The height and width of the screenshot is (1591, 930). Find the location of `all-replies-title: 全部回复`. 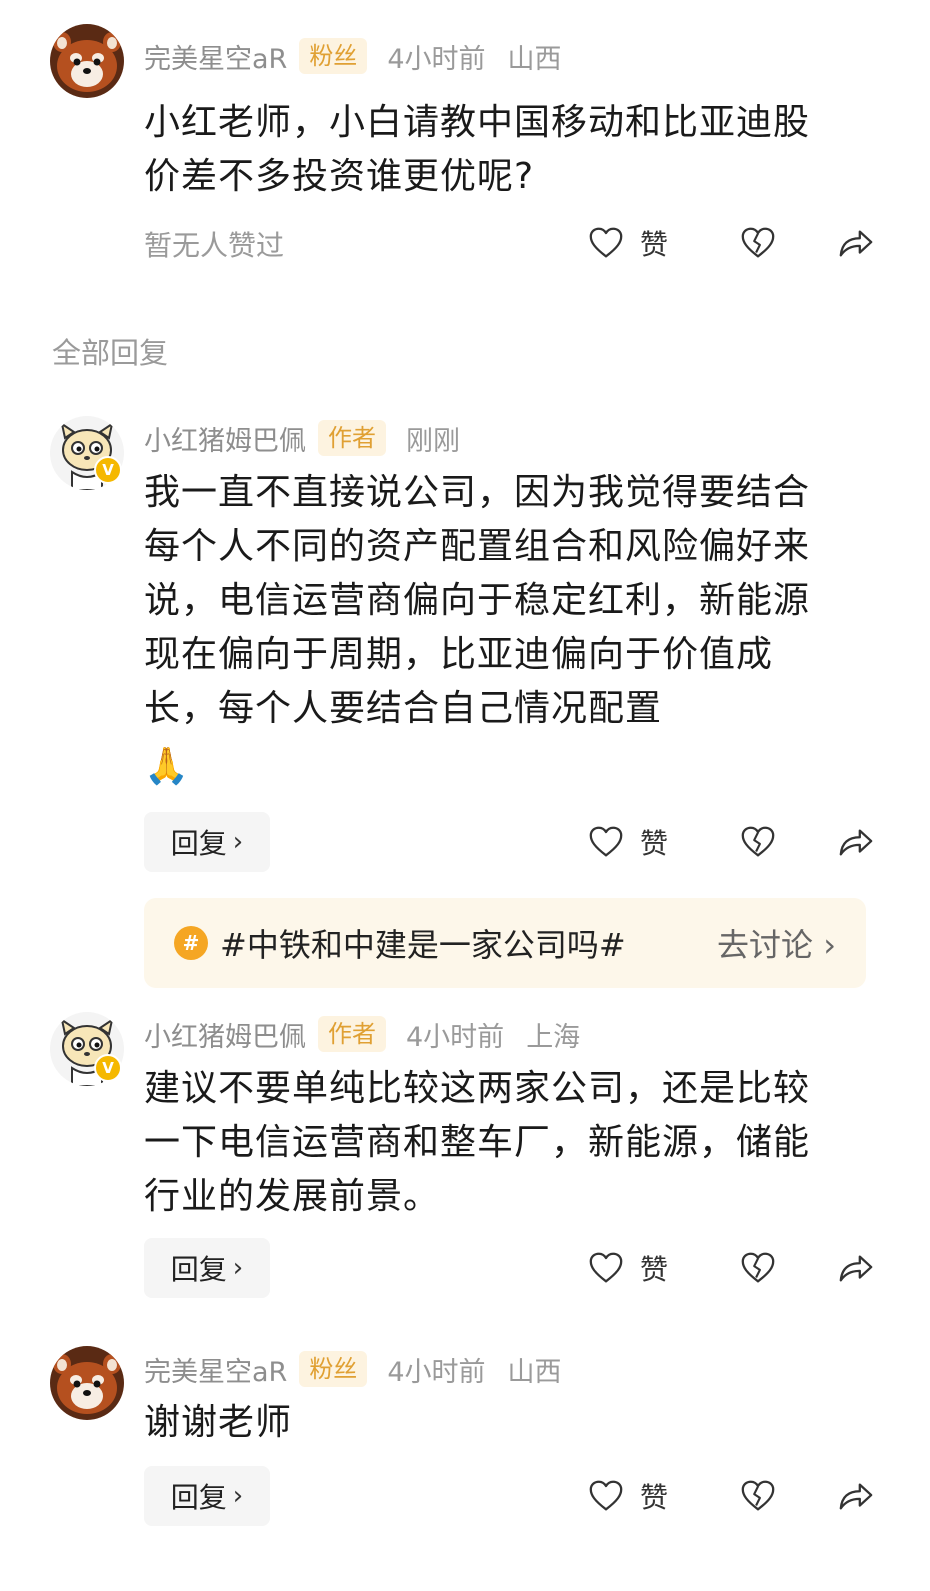

all-replies-title: 全部回复 is located at coordinates (110, 353).